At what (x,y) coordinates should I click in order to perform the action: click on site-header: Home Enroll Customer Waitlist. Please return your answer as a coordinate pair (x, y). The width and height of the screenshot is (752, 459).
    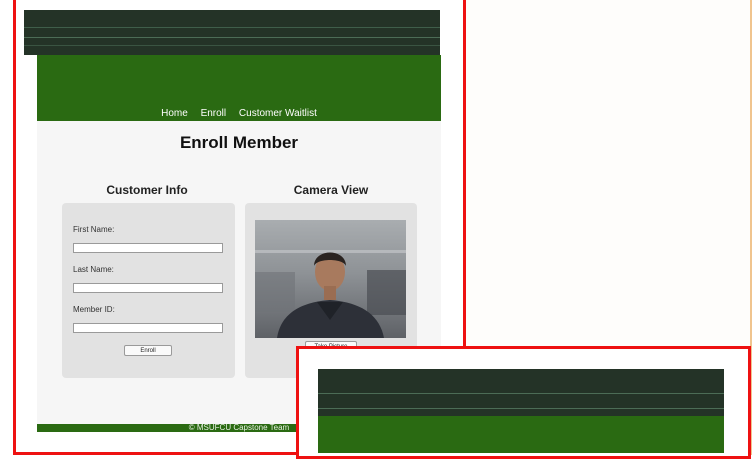
    Looking at the image, I should click on (239, 88).